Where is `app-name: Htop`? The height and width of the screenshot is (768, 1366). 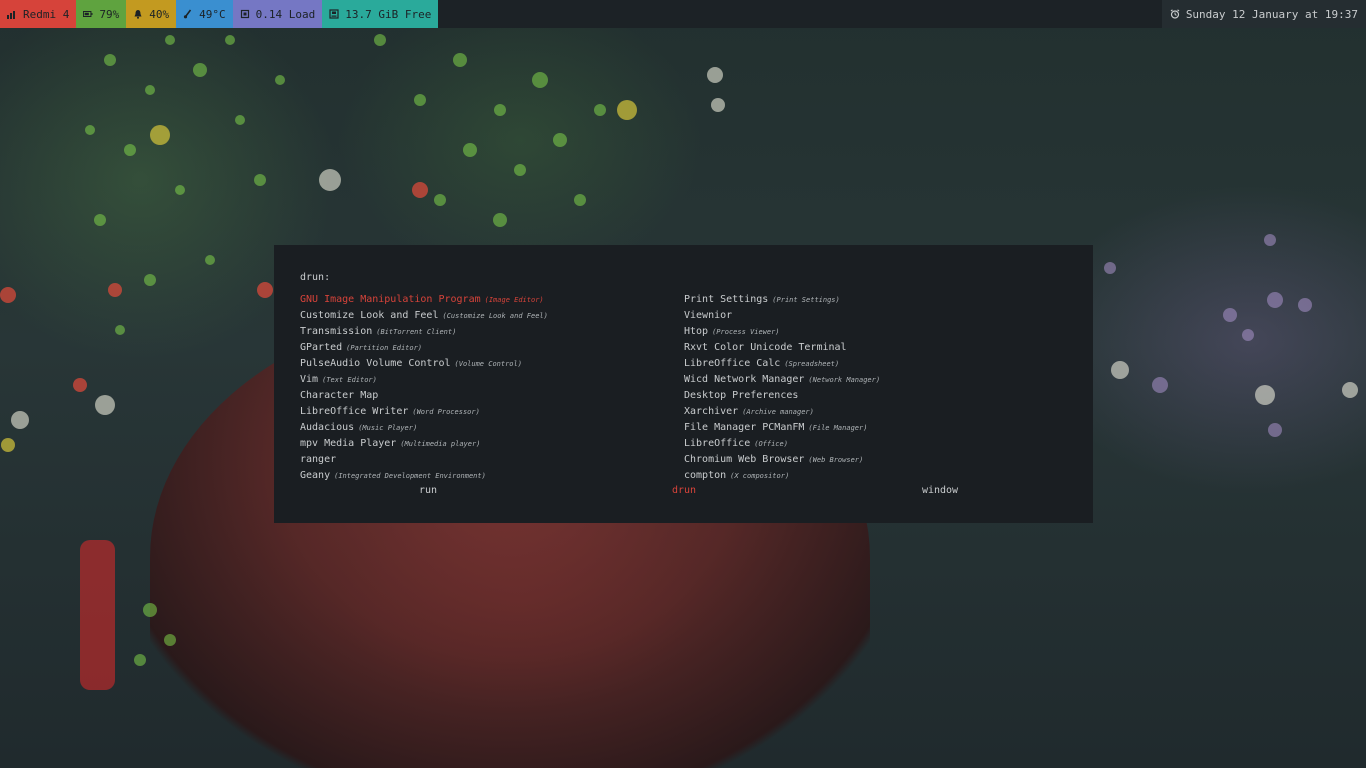
app-name: Htop is located at coordinates (696, 331).